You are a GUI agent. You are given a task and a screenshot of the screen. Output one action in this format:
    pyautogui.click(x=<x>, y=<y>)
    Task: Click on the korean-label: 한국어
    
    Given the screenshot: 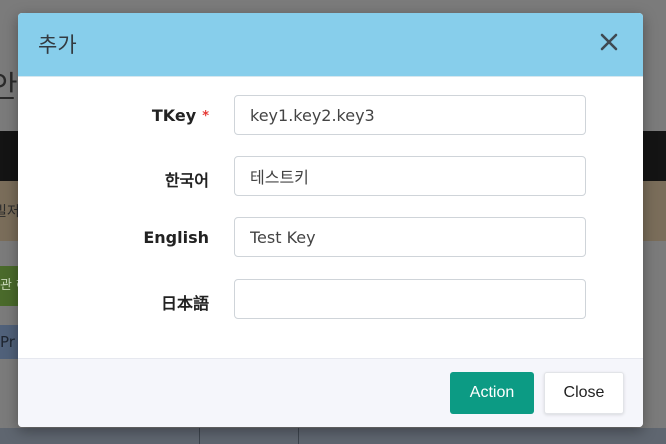 What is the action you would take?
    pyautogui.click(x=186, y=180)
    